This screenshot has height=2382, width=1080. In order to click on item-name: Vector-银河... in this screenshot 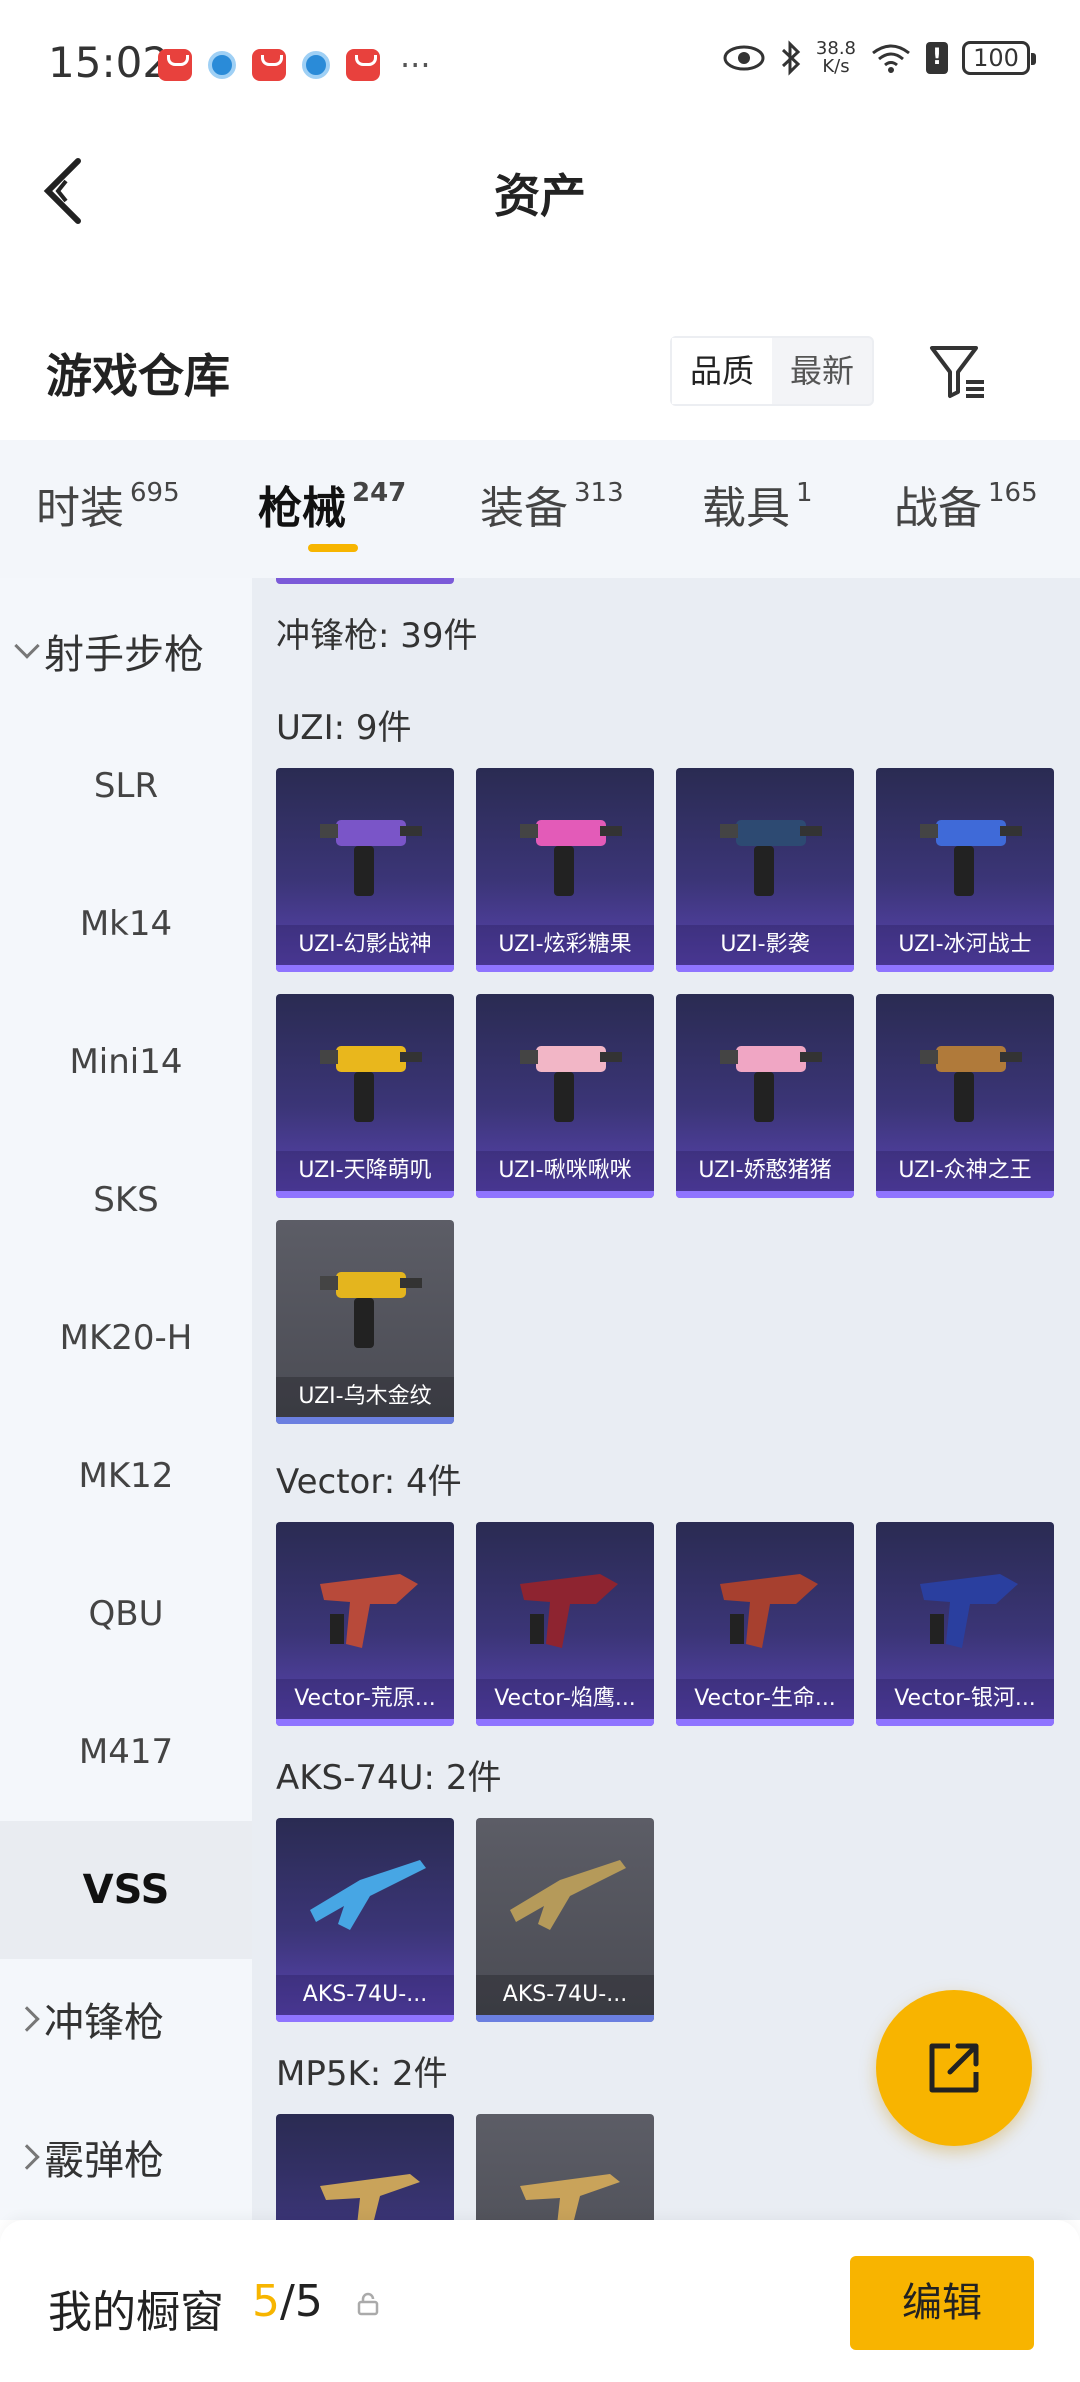, I will do `click(965, 1699)`.